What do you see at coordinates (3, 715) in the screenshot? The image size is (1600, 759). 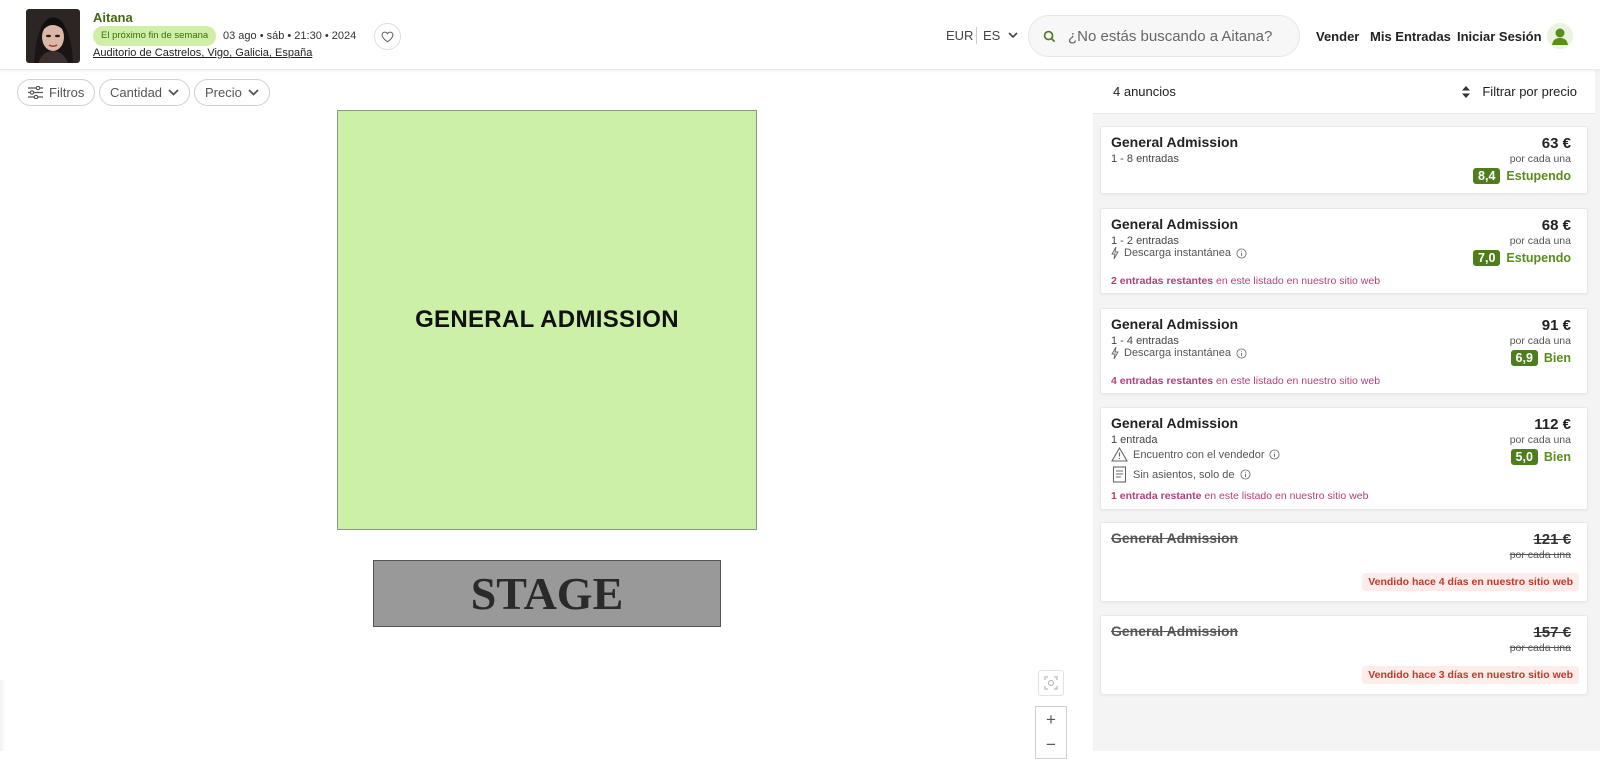 I see `edge-shadow` at bounding box center [3, 715].